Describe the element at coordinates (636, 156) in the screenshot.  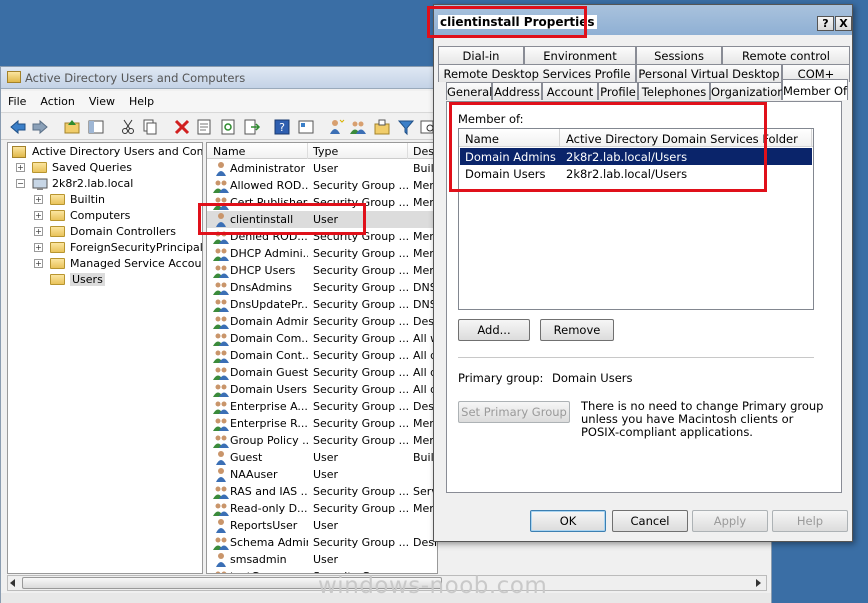
I see `member-row-domain-admins: Domain Admins 2k8r2.lab.local/Users` at that location.